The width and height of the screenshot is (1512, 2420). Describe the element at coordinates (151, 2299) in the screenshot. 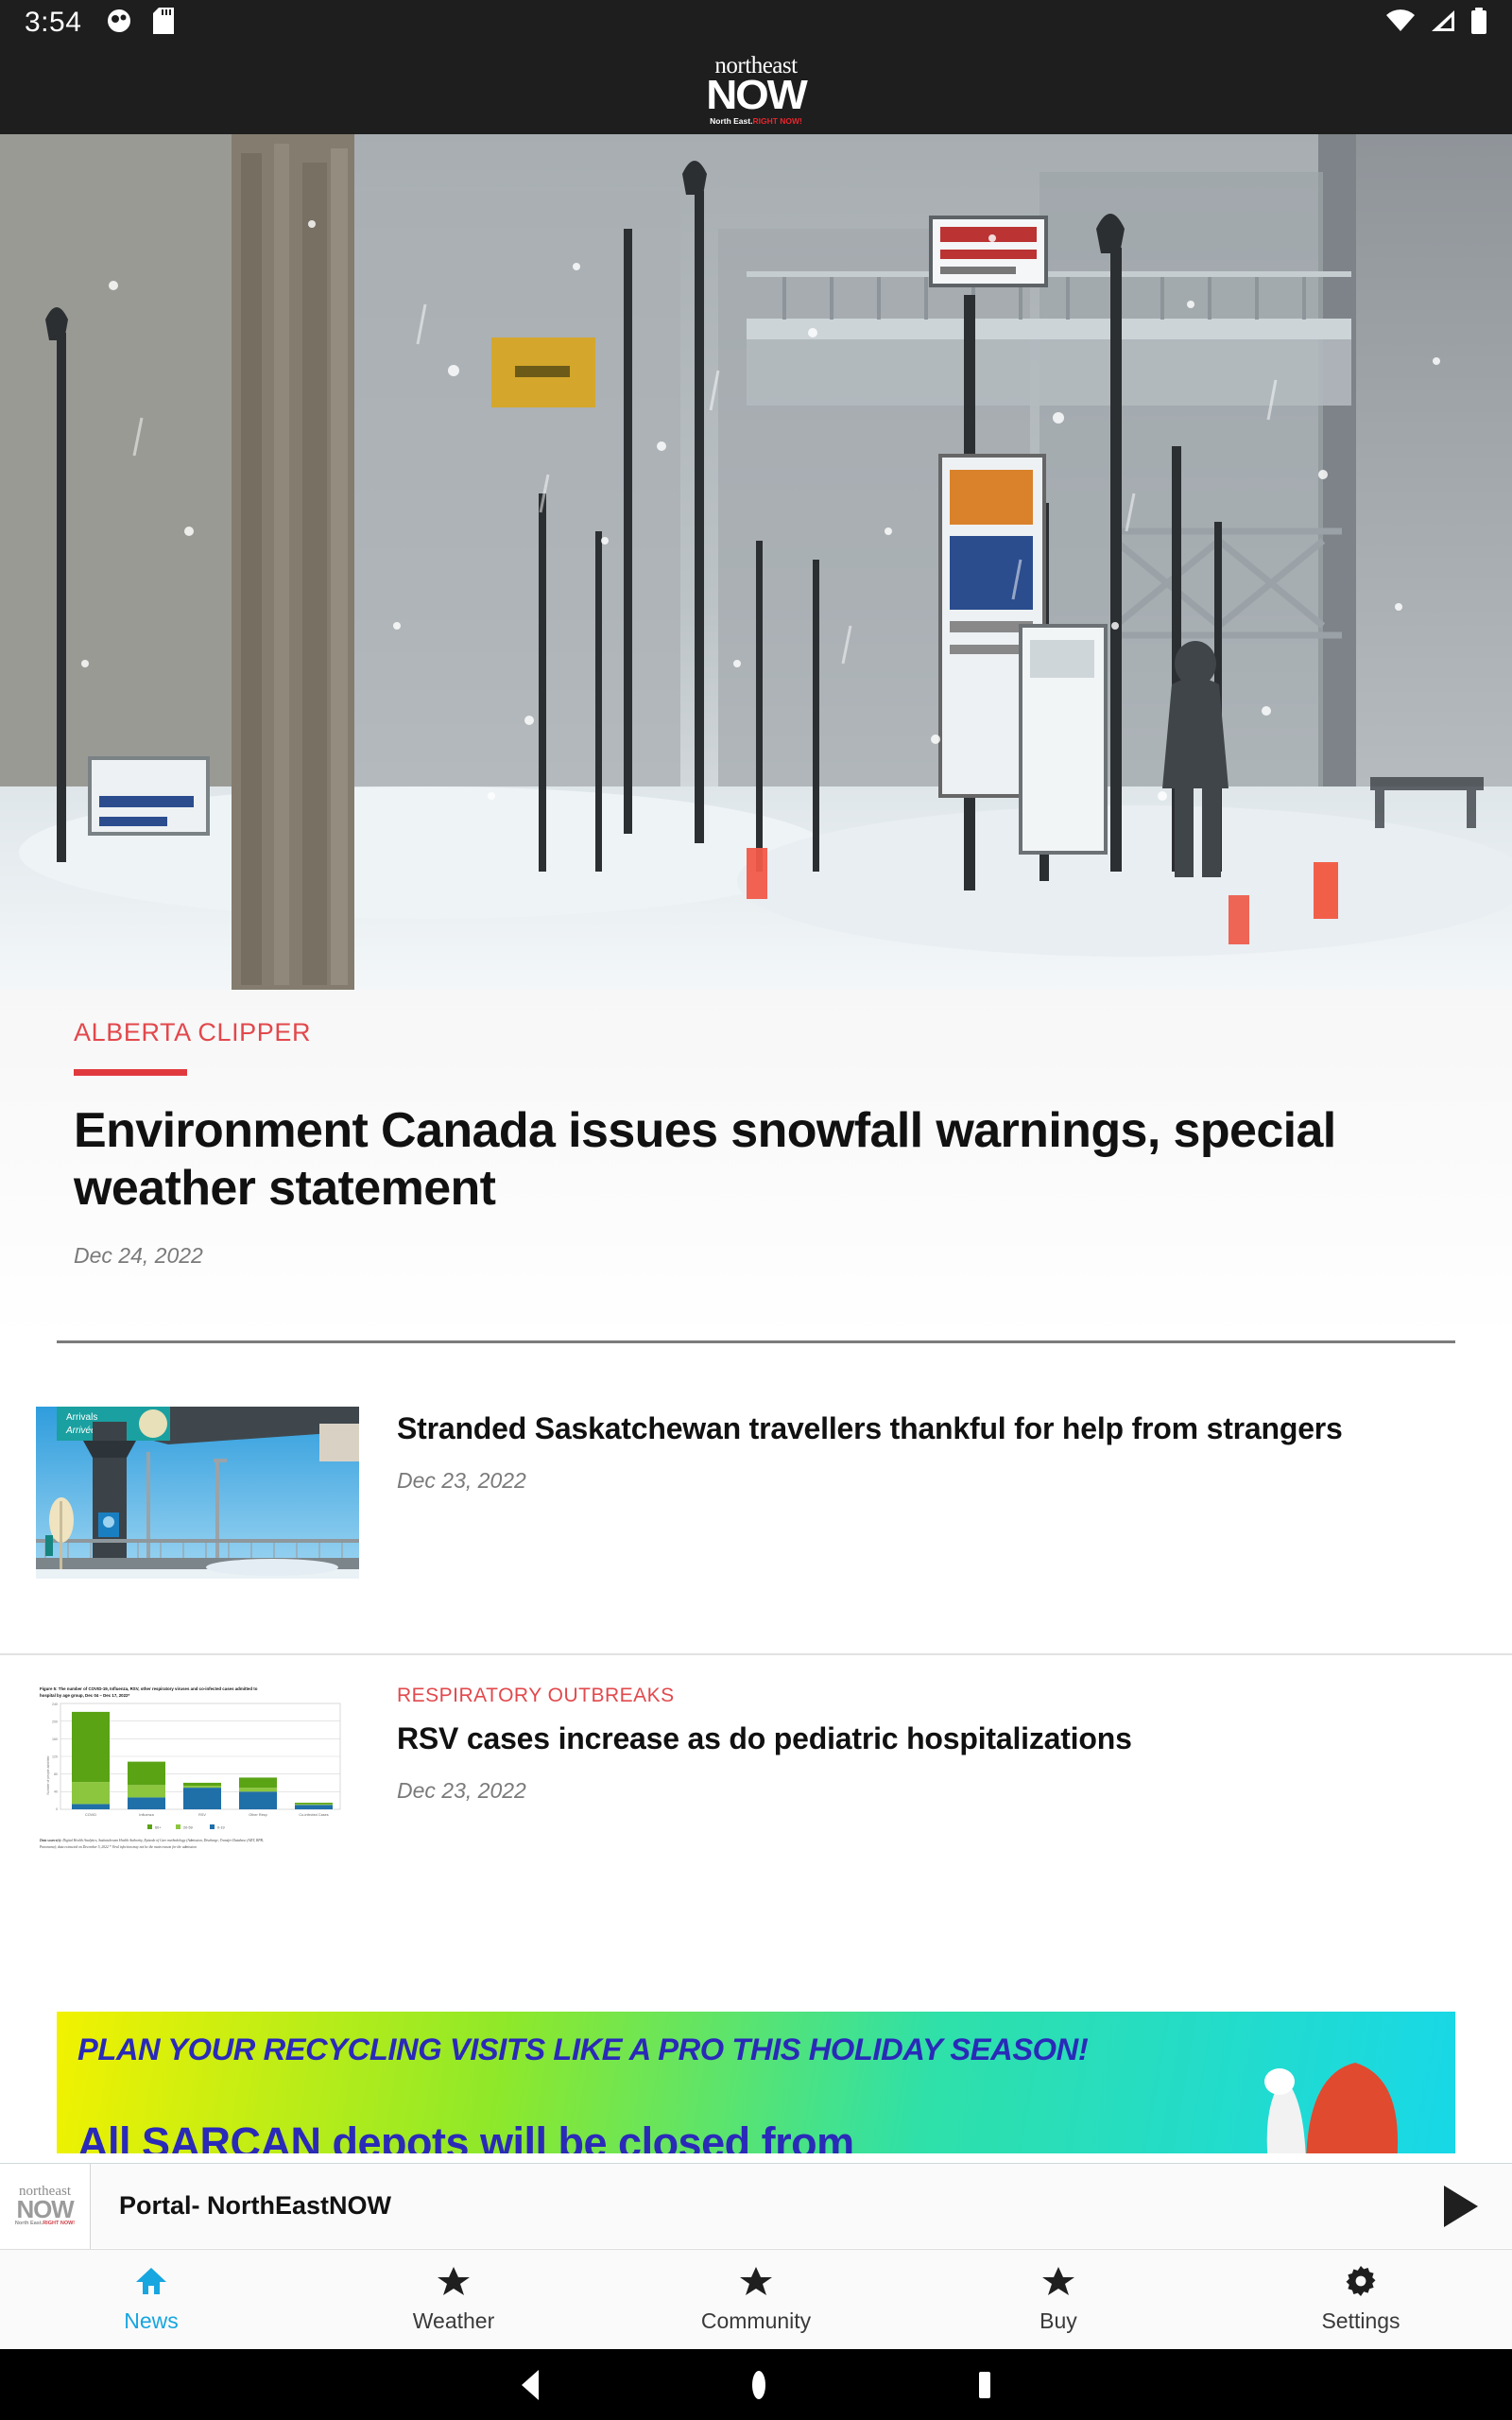

I see `tab-news: News` at that location.